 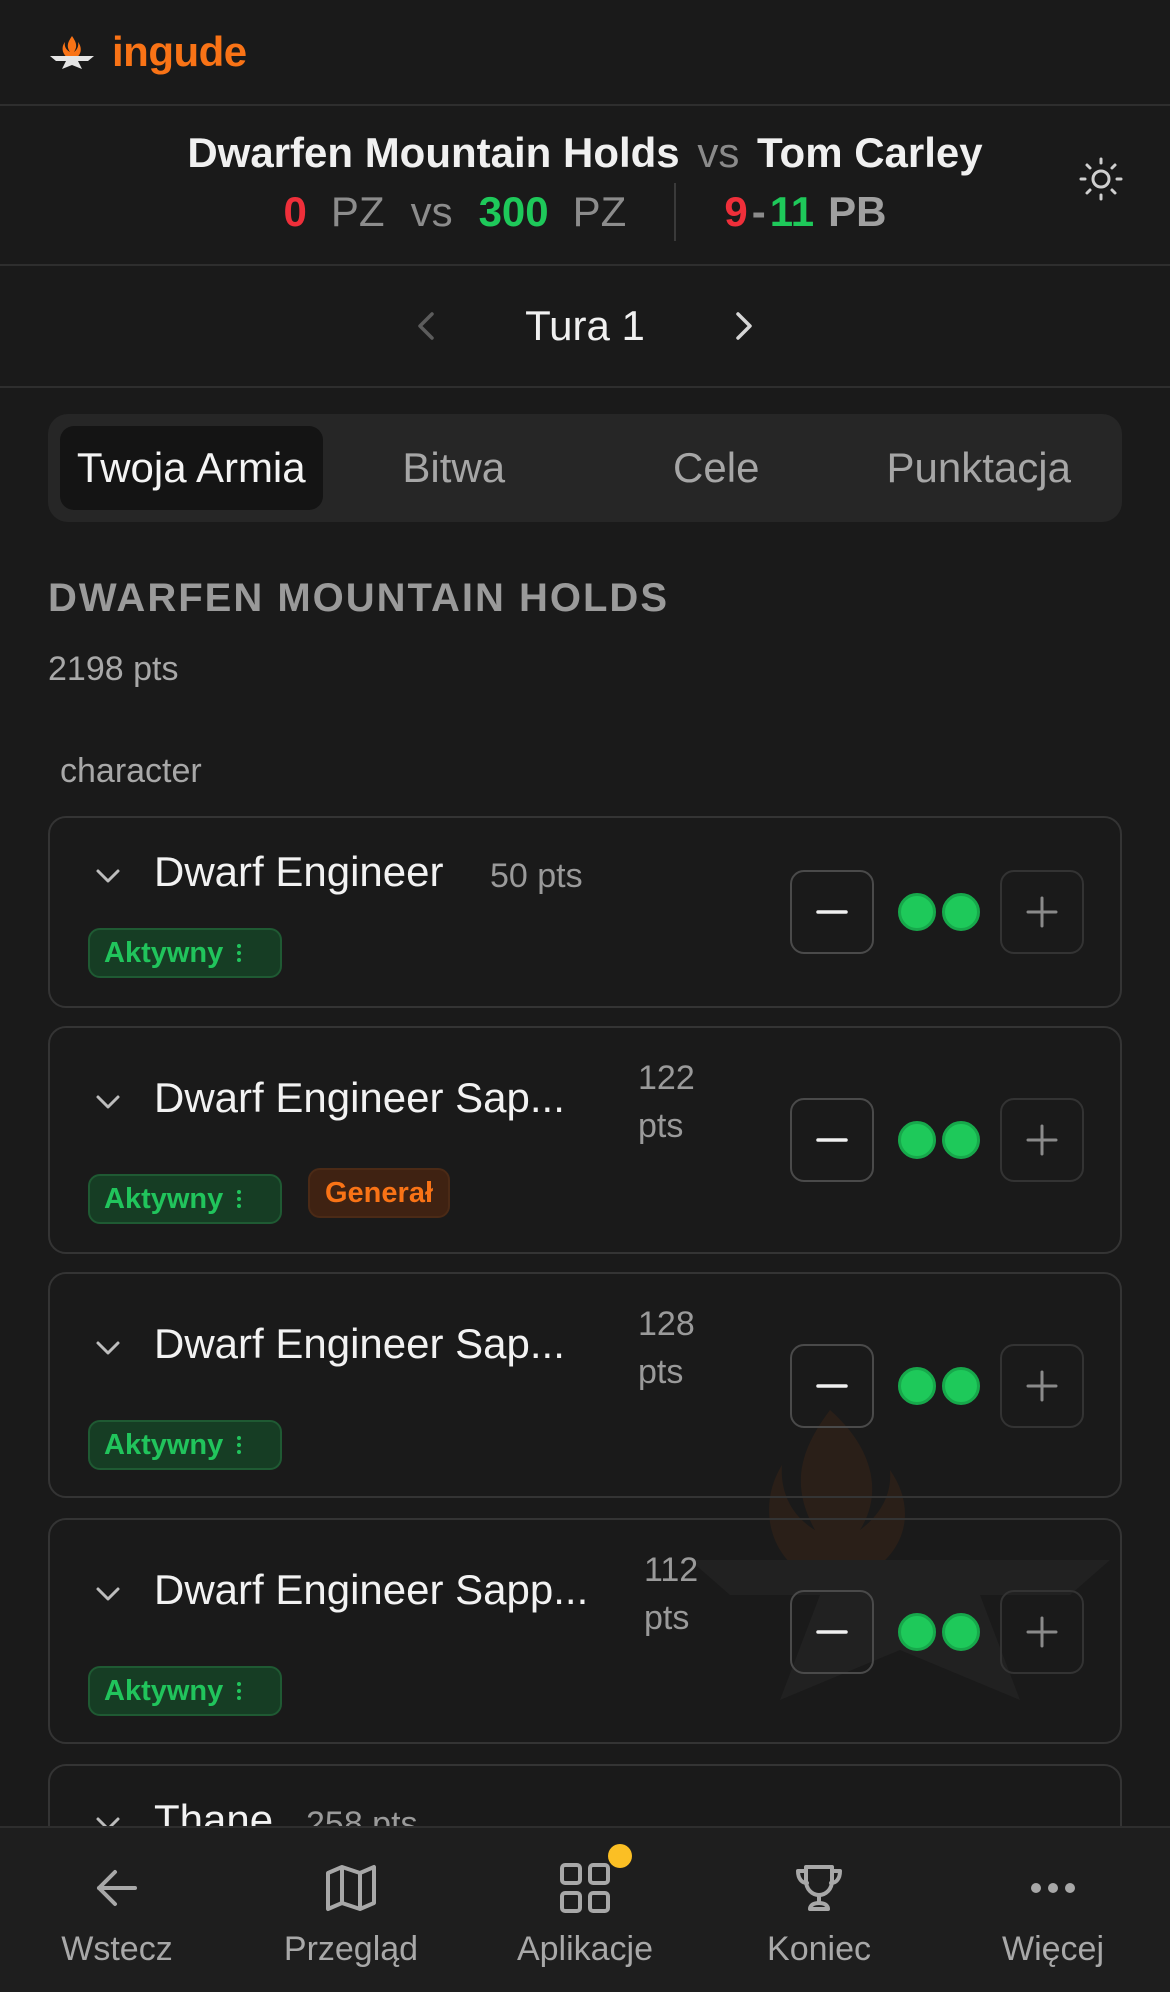 I want to click on logo-icon, so click(x=72, y=52).